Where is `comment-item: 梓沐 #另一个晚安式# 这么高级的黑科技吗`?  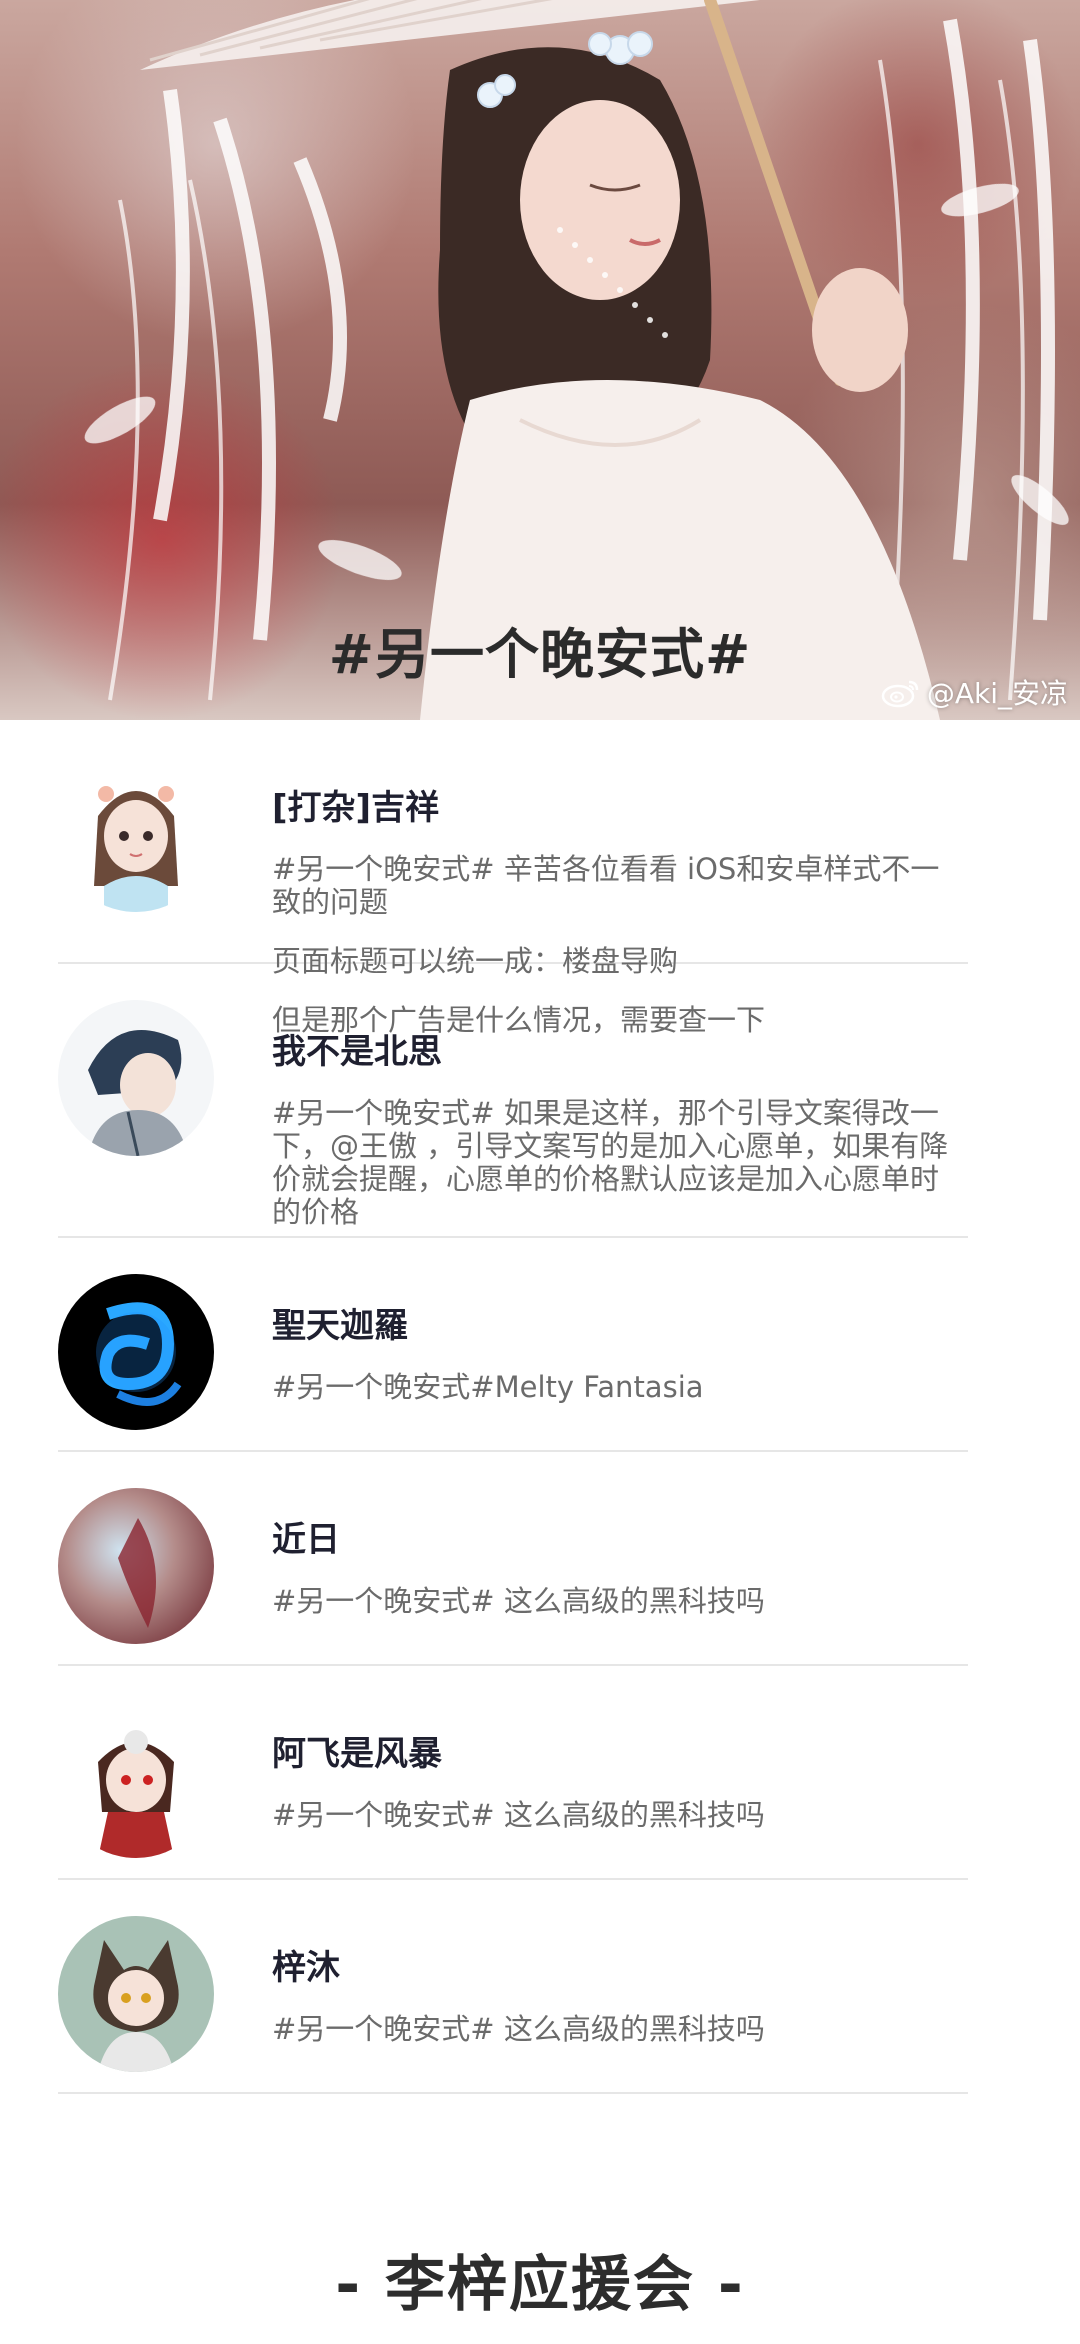
comment-item: 梓沐 #另一个晚安式# 这么高级的黑科技吗 is located at coordinates (513, 1987).